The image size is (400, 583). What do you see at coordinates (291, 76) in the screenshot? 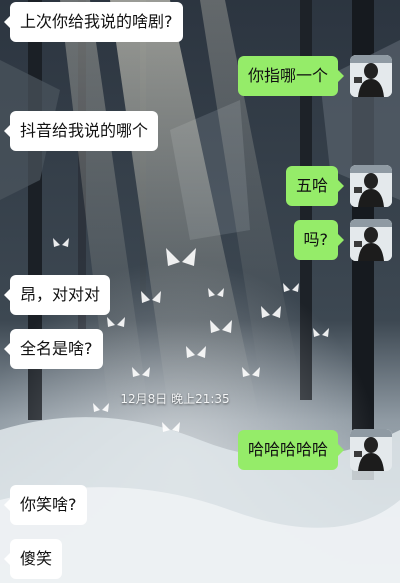
I see `message-outgoing: 你指哪一个` at bounding box center [291, 76].